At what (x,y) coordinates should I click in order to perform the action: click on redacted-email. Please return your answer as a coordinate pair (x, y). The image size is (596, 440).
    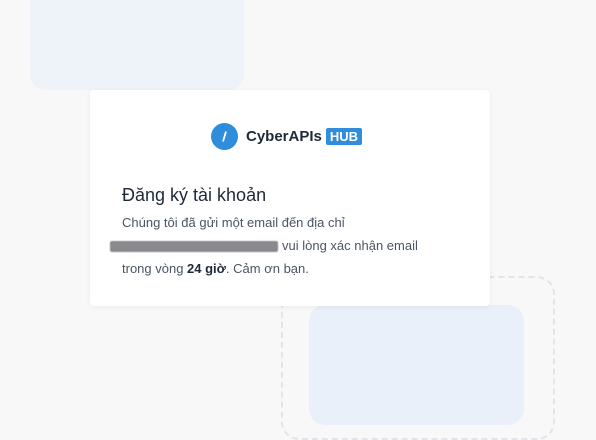
    Looking at the image, I should click on (194, 247).